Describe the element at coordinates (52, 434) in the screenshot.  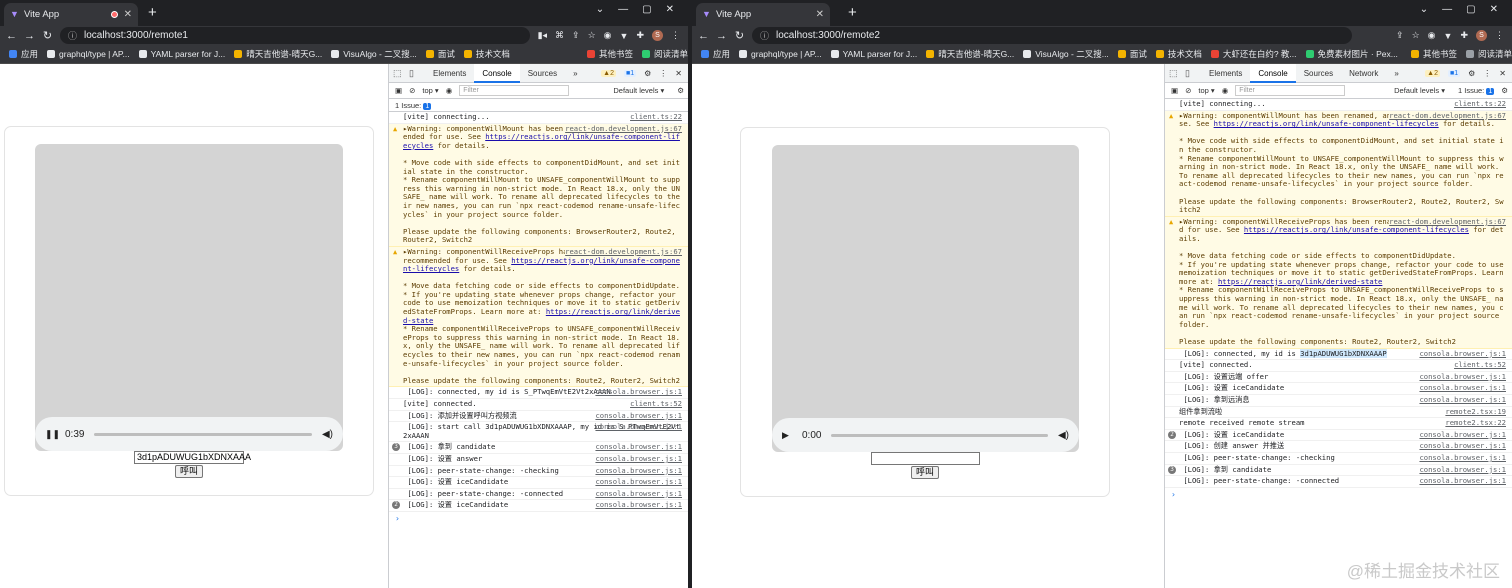
I see `pause-icon: ❚❚` at that location.